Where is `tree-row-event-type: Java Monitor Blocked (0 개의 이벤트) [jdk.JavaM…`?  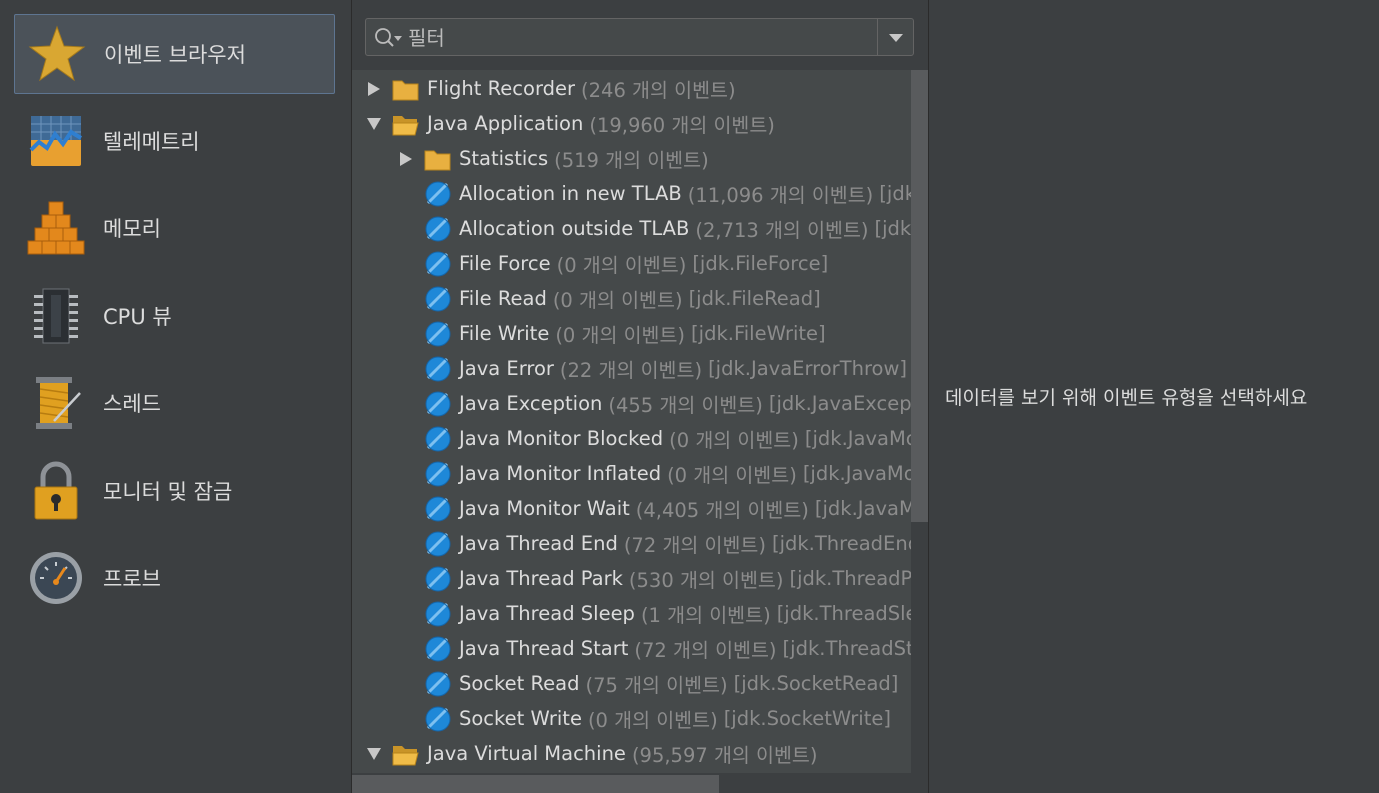 tree-row-event-type: Java Monitor Blocked (0 개의 이벤트) [jdk.JavaM… is located at coordinates (631, 438).